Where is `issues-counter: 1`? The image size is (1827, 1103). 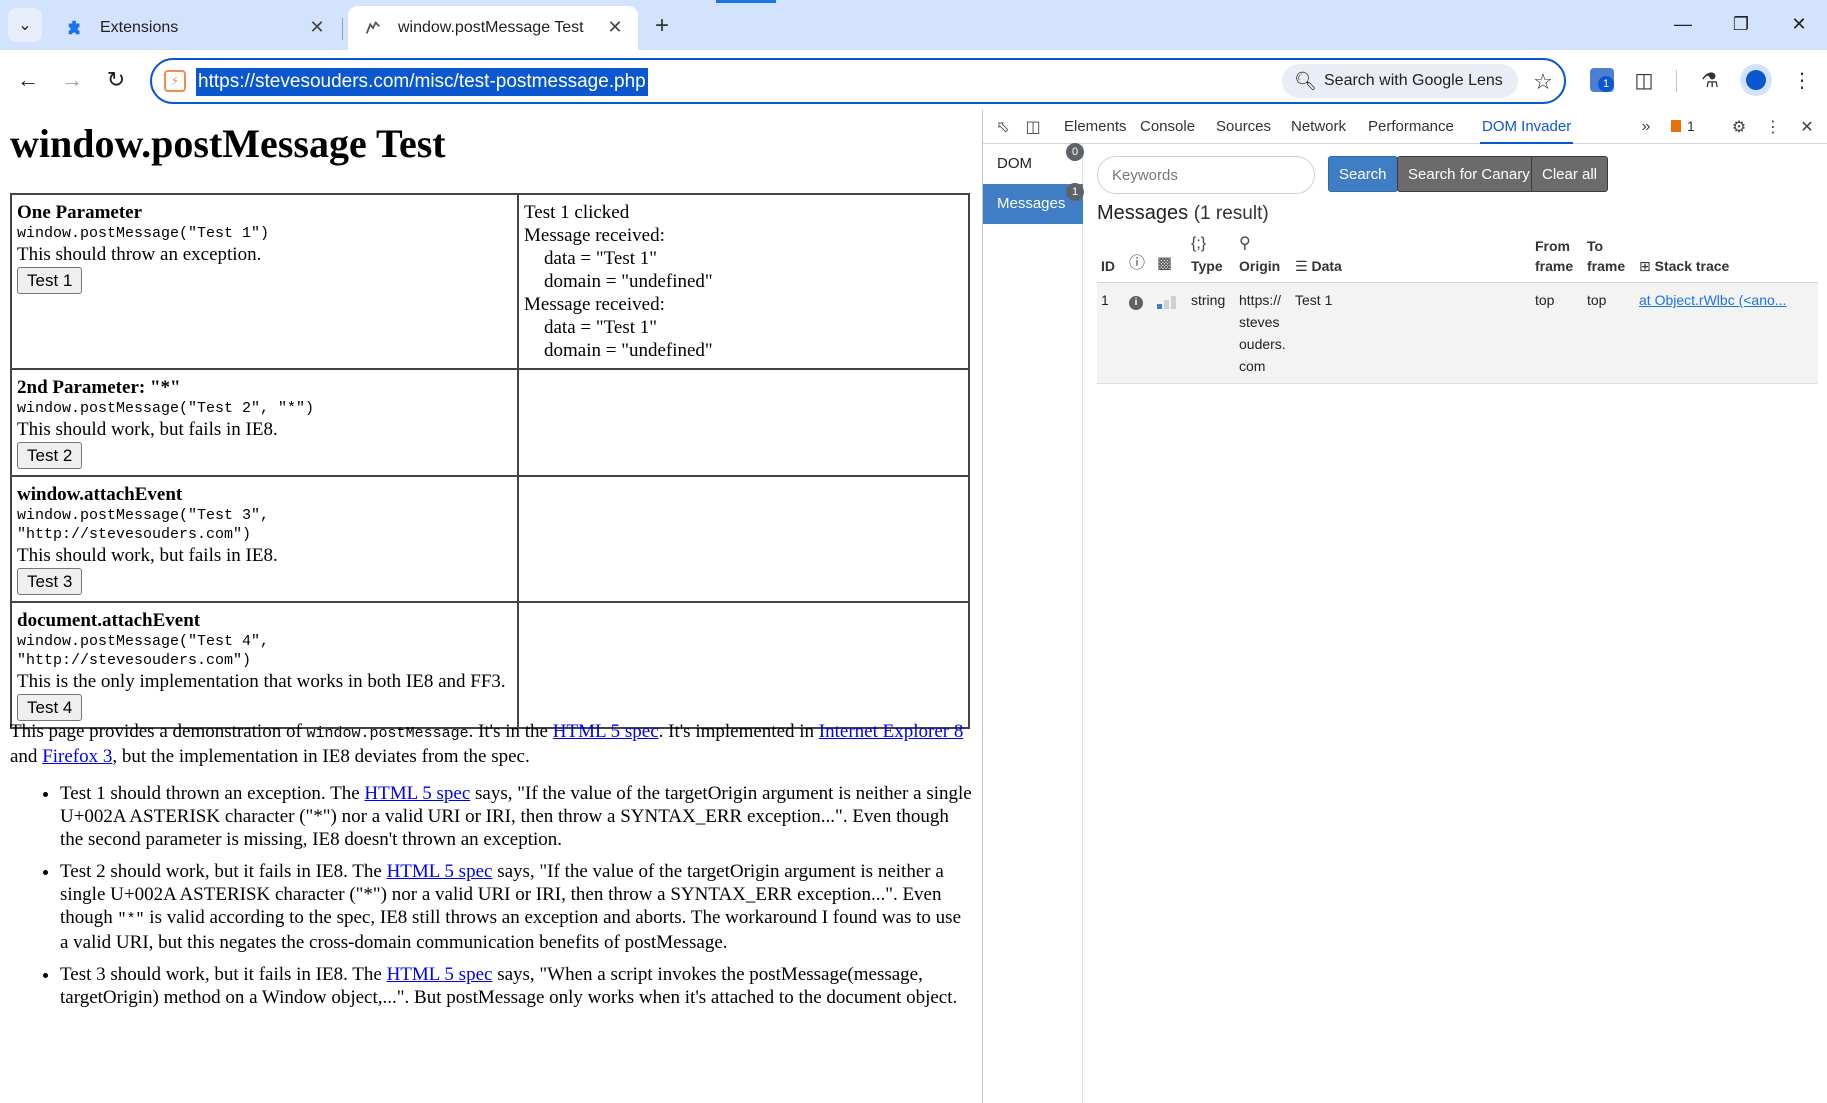
issues-counter: 1 is located at coordinates (1683, 126).